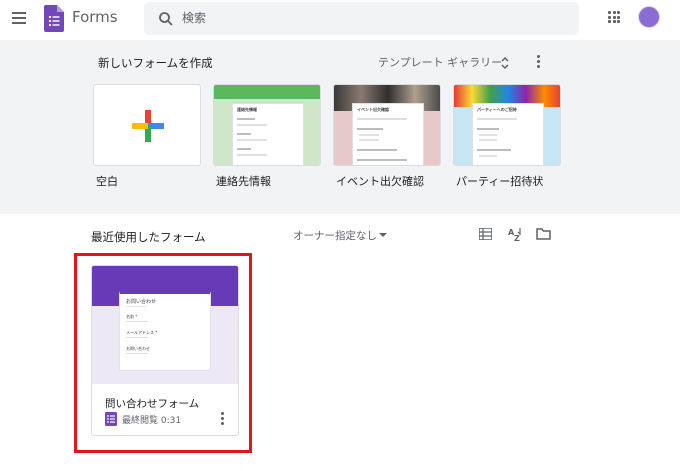 This screenshot has width=680, height=471. I want to click on apps-grid-icon, so click(614, 17).